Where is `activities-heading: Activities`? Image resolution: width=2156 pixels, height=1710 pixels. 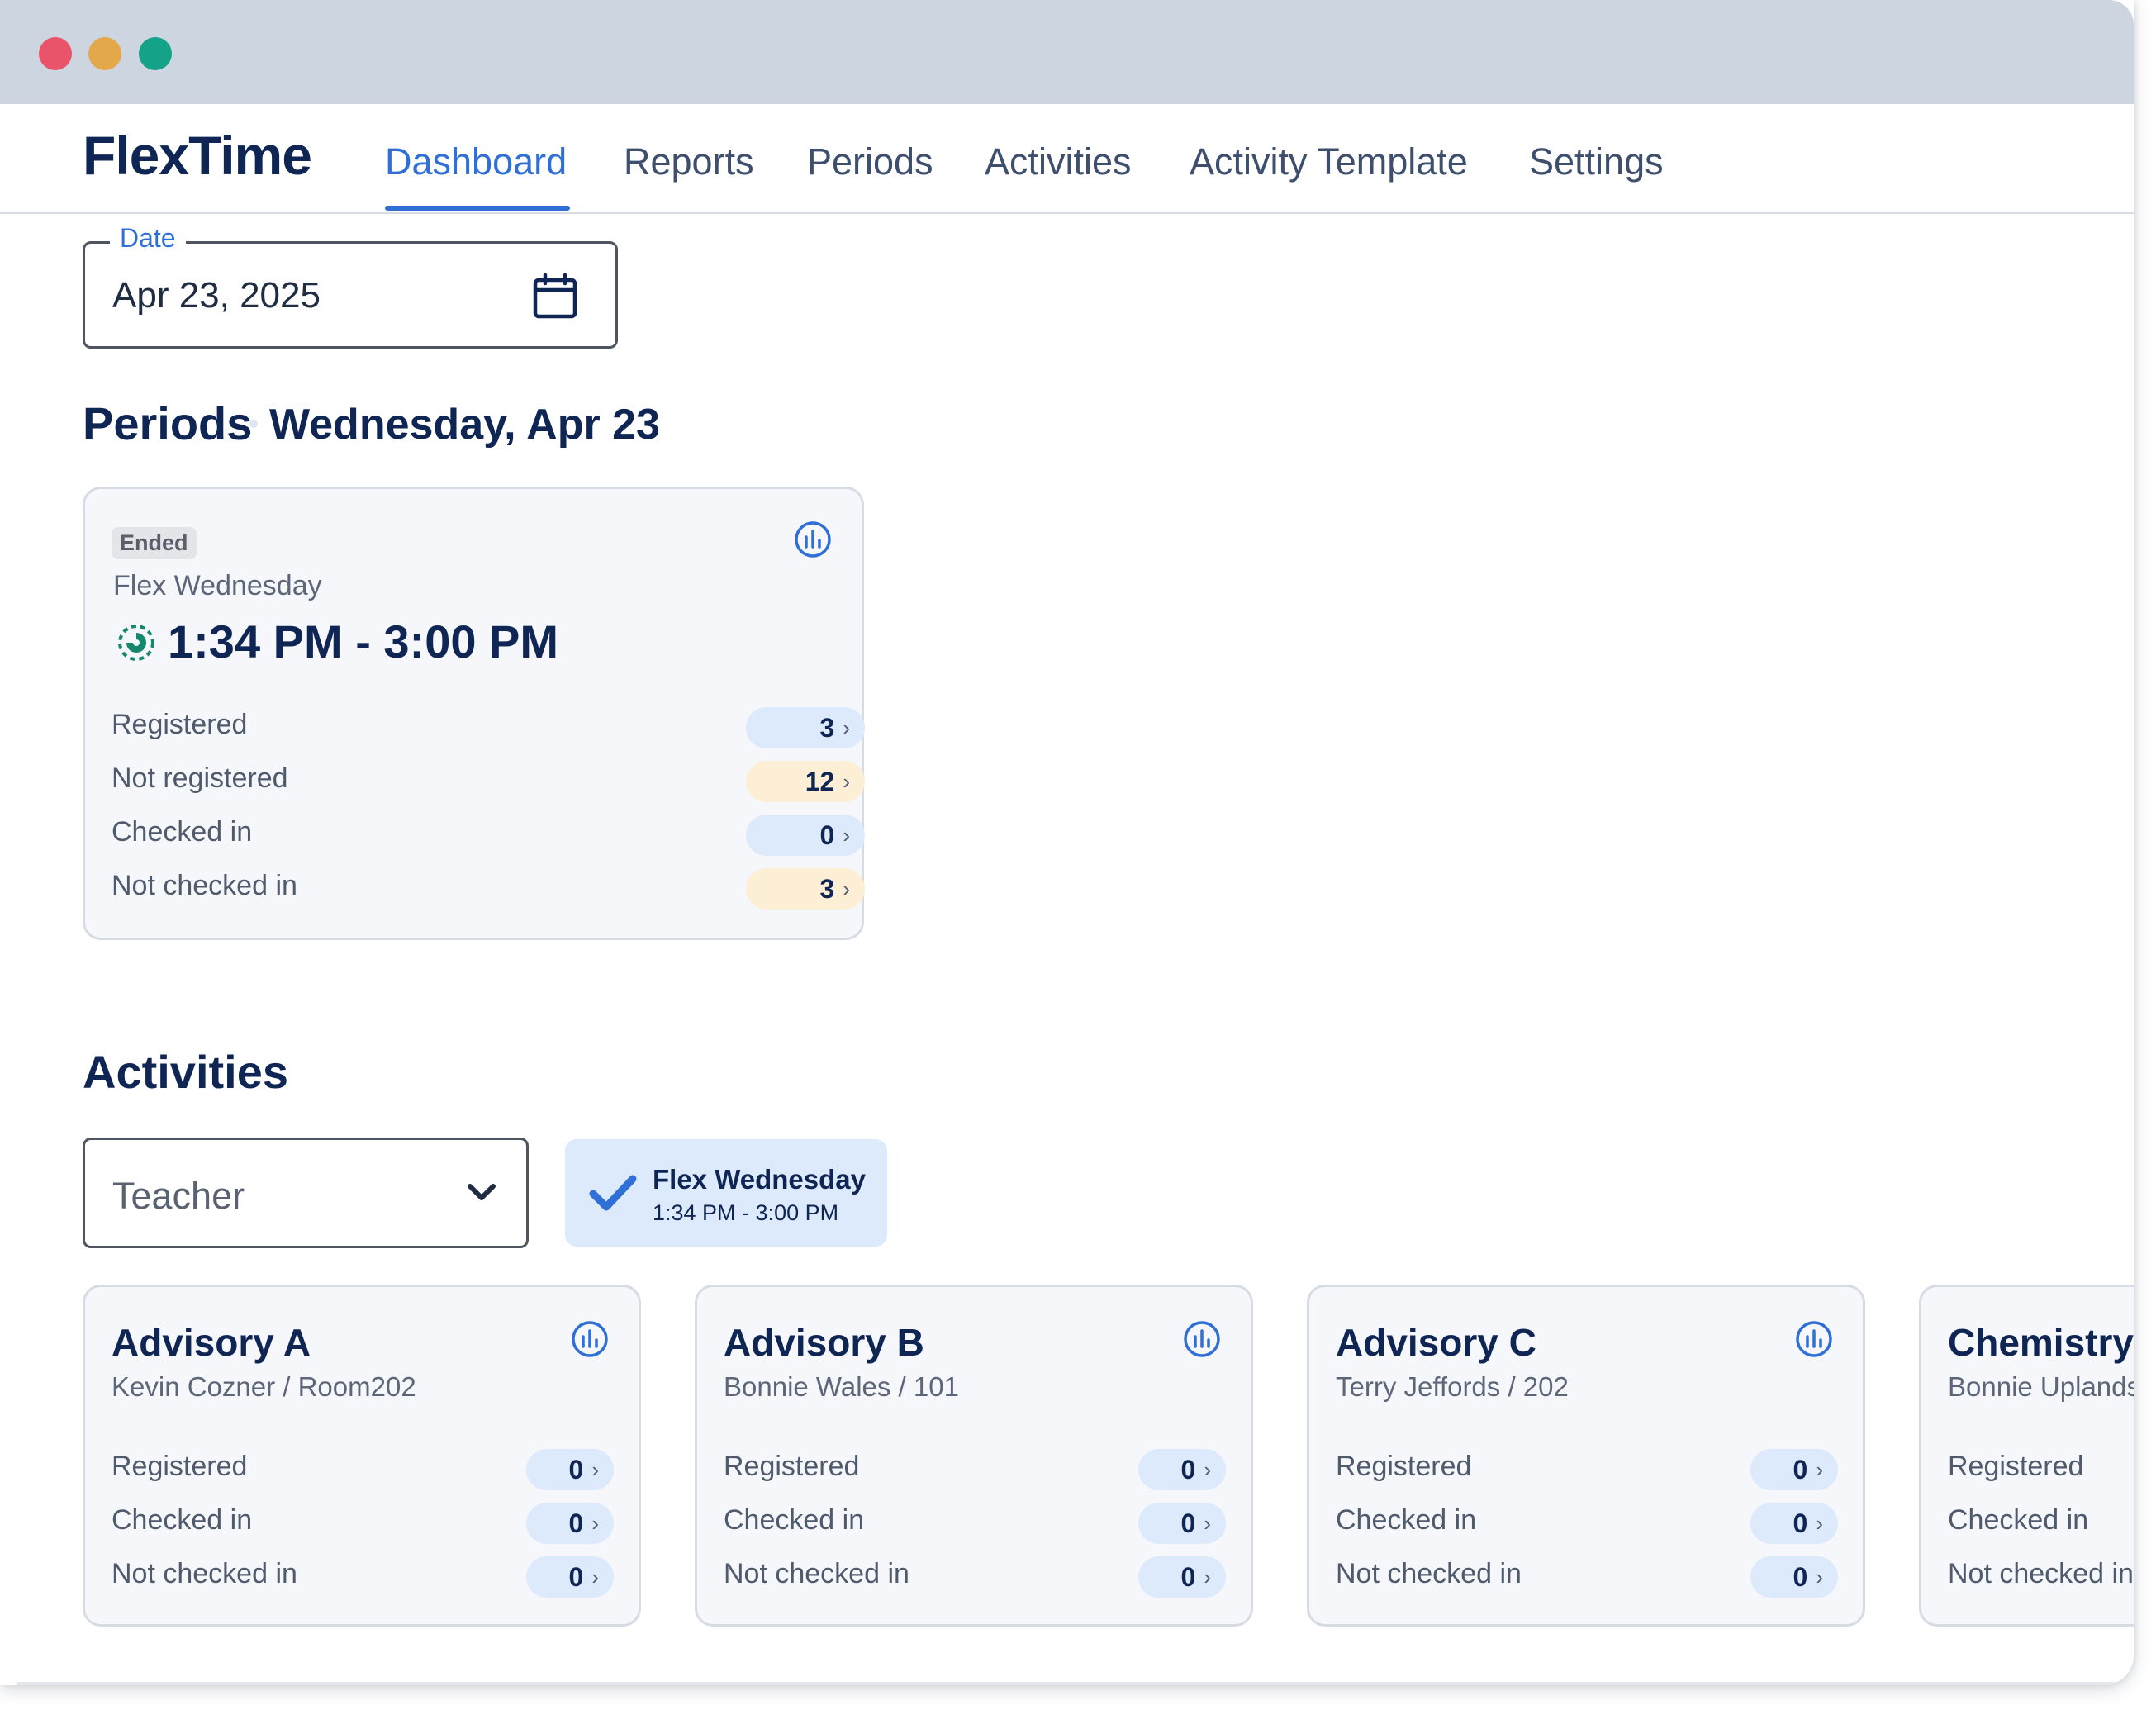 activities-heading: Activities is located at coordinates (185, 1072).